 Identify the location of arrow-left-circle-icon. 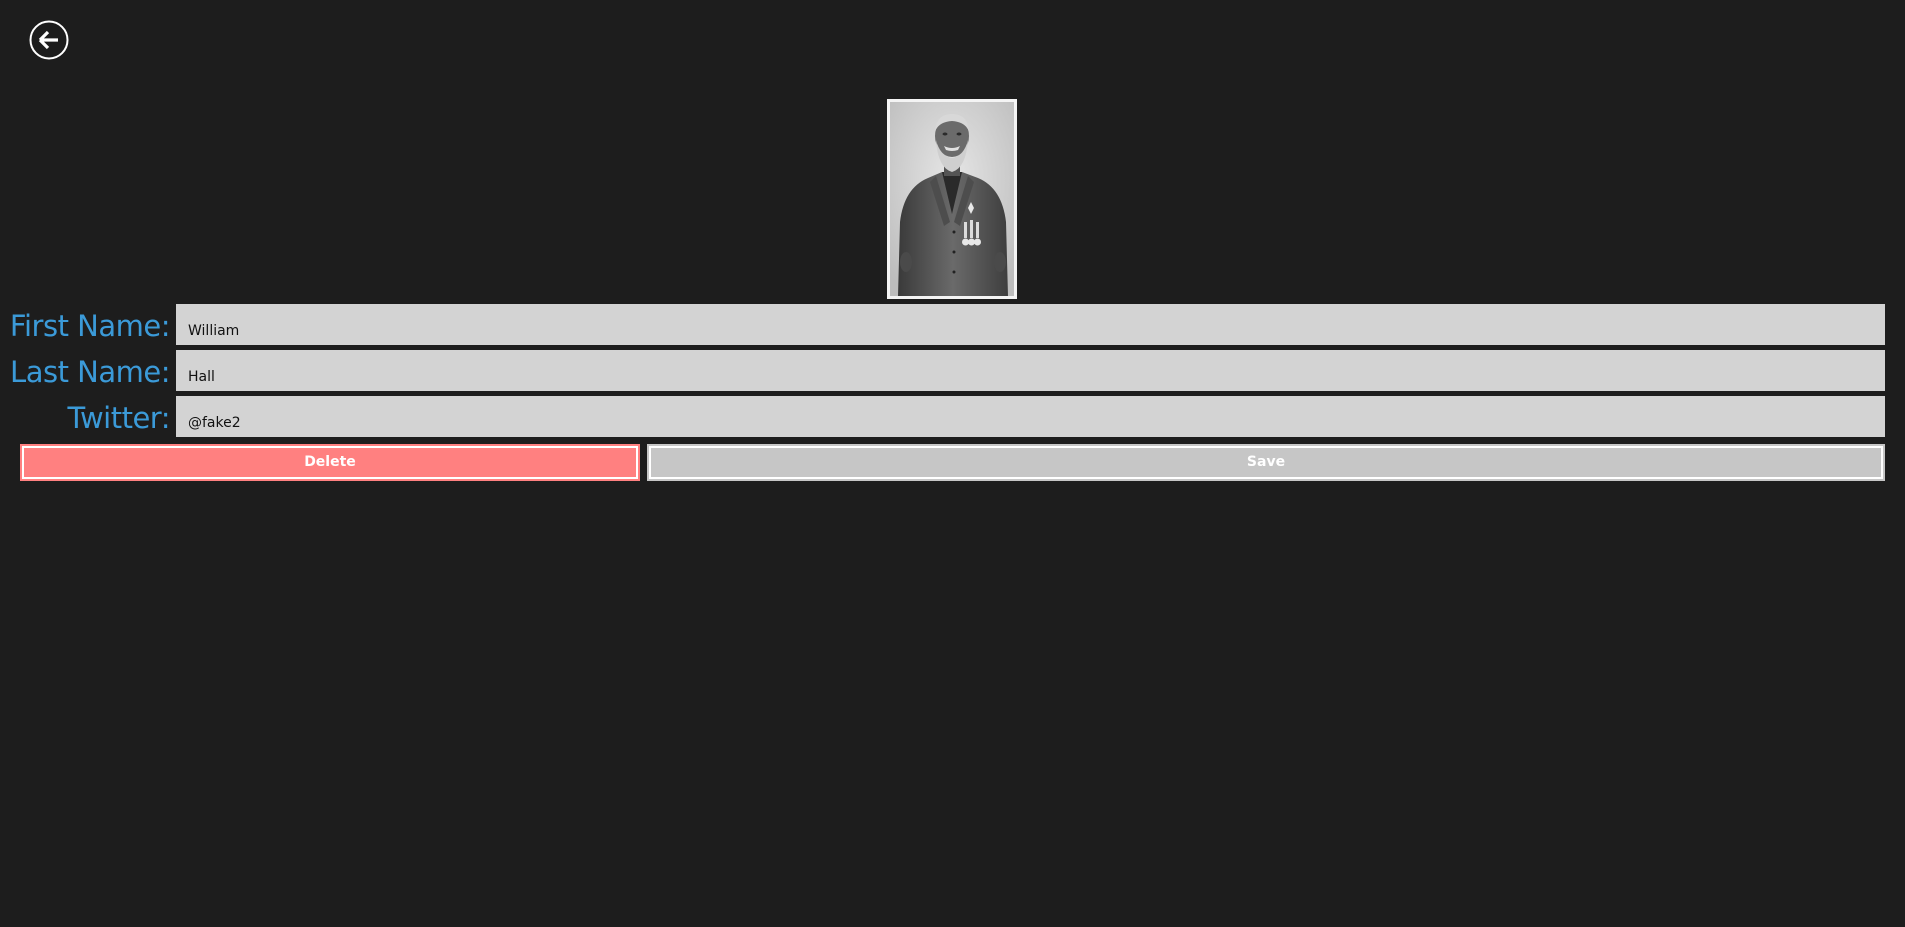
(49, 40).